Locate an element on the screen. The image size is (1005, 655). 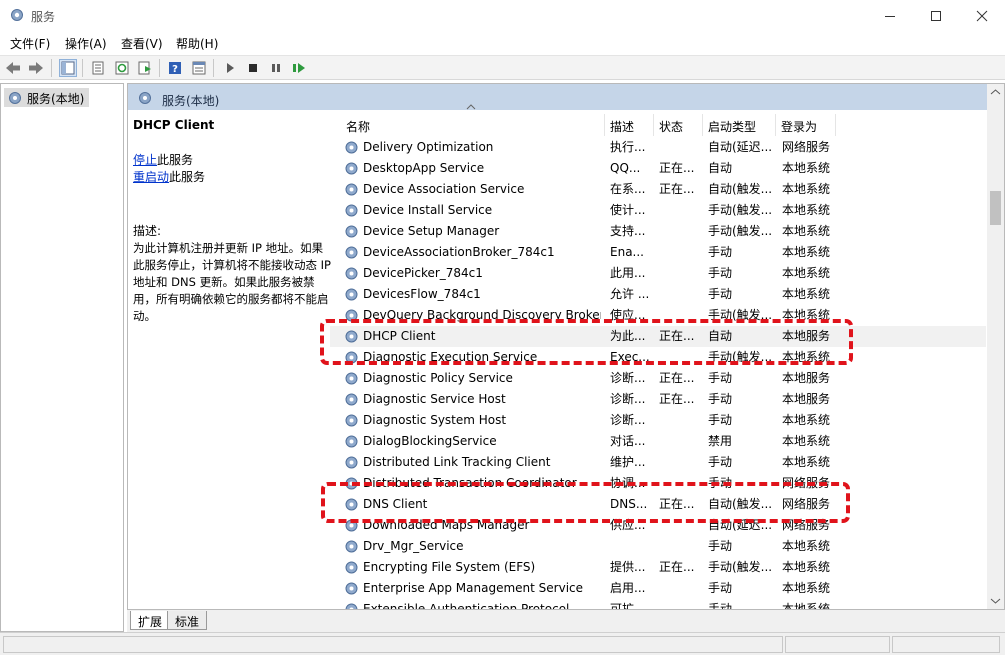
service-logon-cell: 网络服务 is located at coordinates (806, 525).